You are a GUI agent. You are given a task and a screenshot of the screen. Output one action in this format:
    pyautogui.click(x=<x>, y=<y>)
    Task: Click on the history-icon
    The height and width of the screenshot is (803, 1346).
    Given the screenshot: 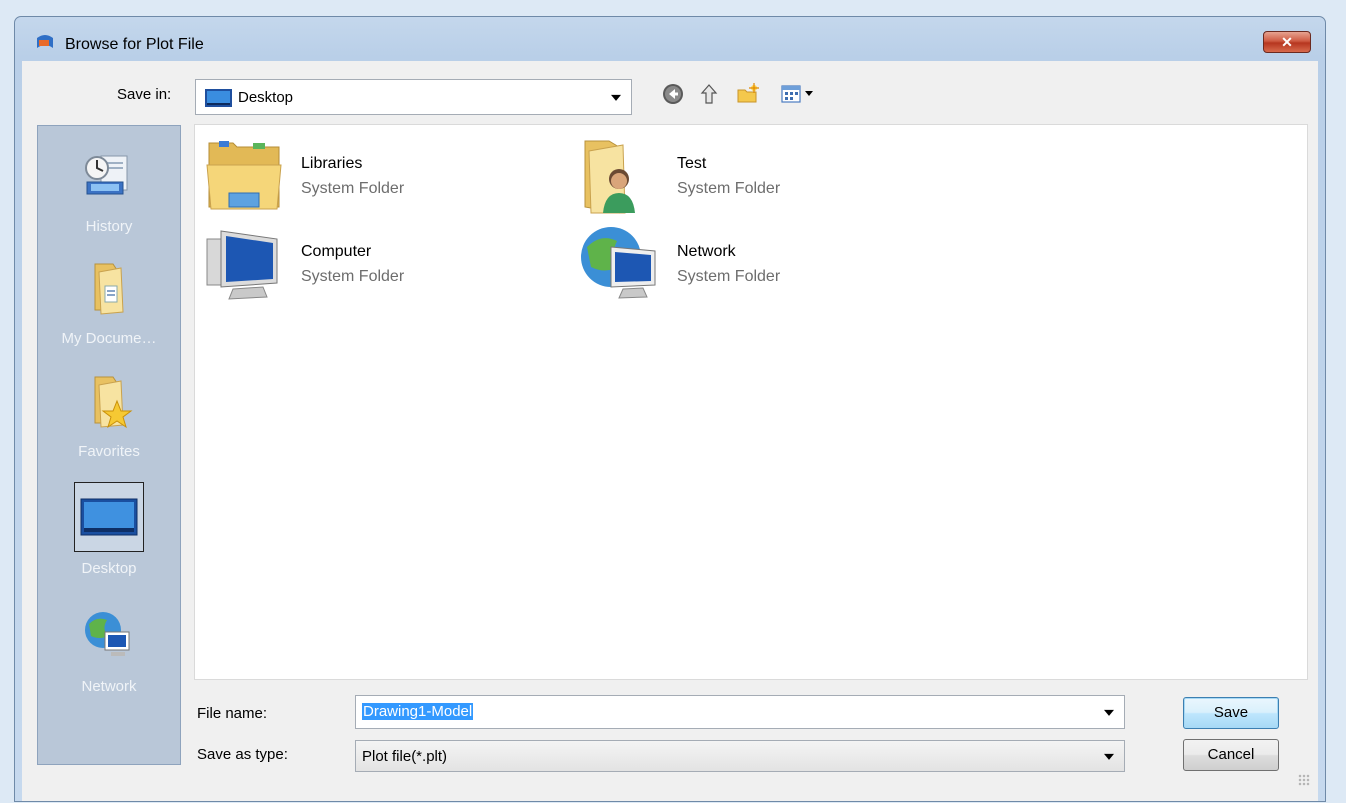 What is the action you would take?
    pyautogui.click(x=106, y=175)
    